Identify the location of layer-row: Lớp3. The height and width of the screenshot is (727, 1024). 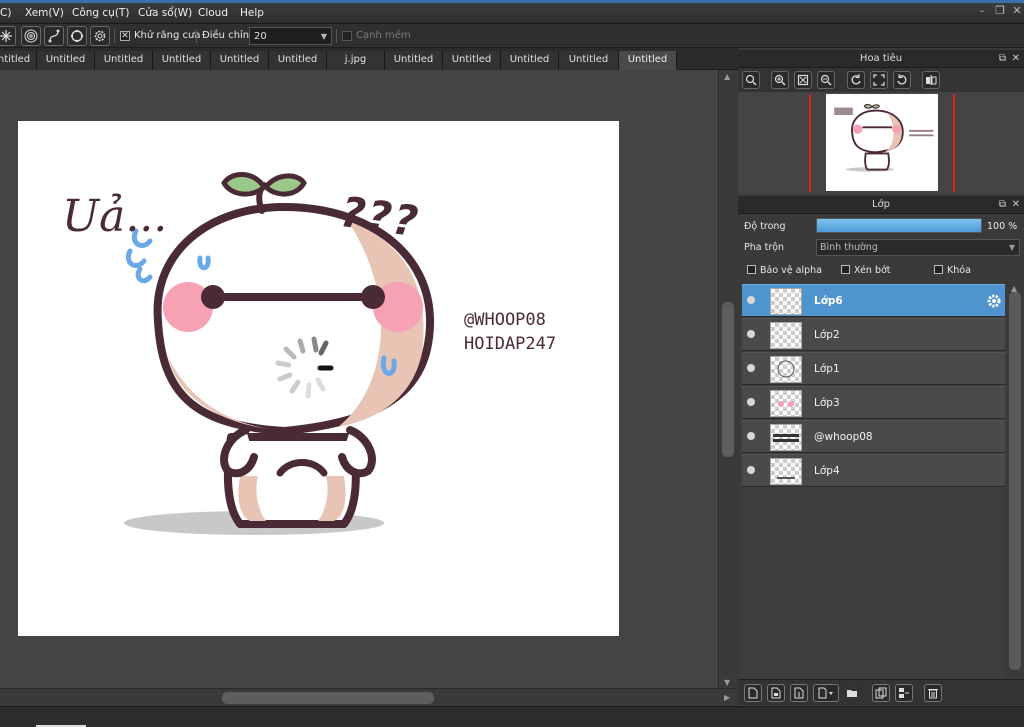
(873, 402).